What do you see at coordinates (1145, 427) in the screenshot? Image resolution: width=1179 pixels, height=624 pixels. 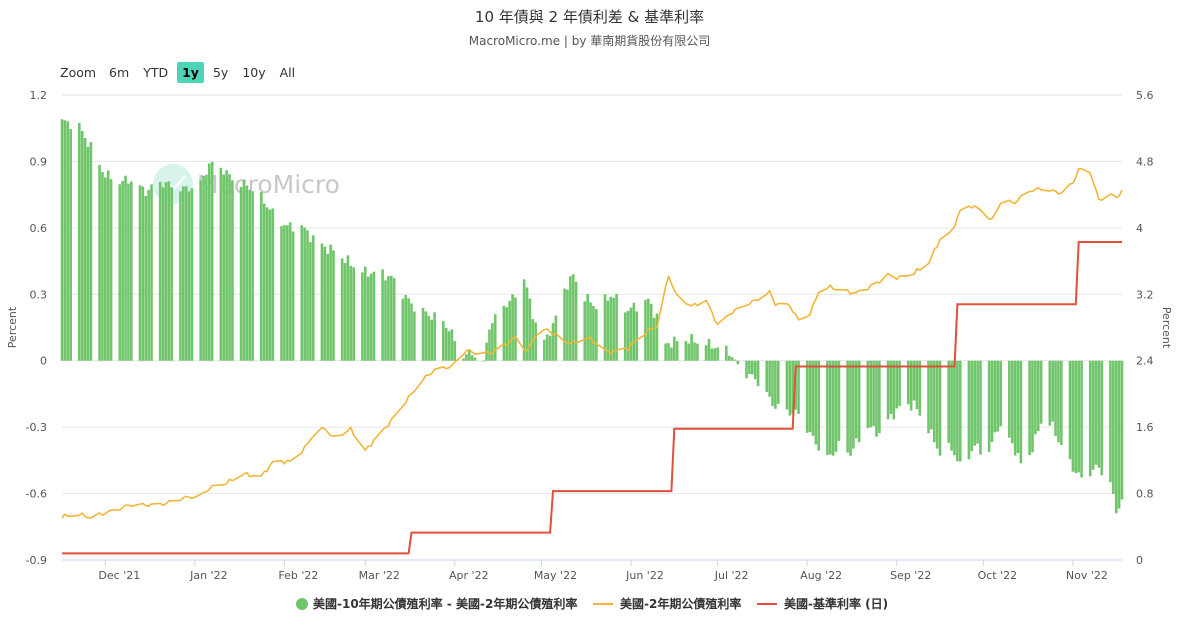 I see `y-right-tick-label: 1.6` at bounding box center [1145, 427].